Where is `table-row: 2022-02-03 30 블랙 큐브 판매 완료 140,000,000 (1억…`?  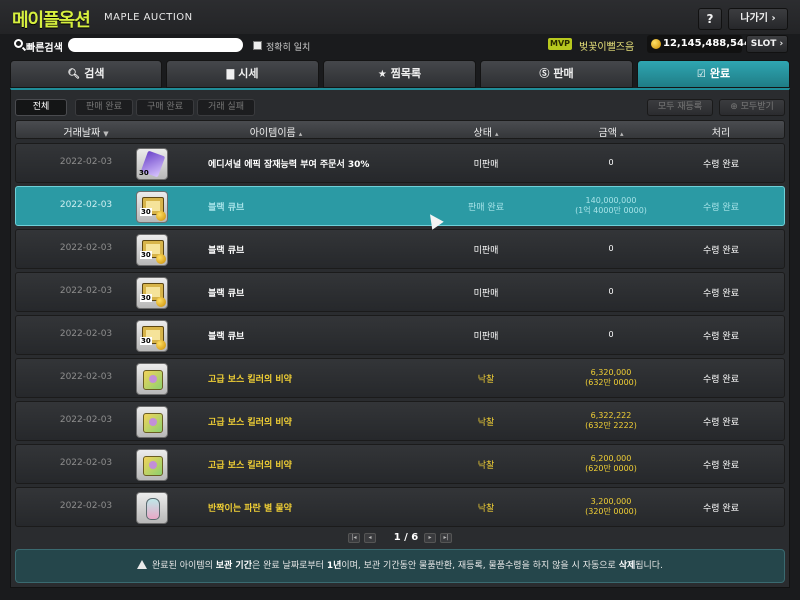 table-row: 2022-02-03 30 블랙 큐브 판매 완료 140,000,000 (1억… is located at coordinates (400, 206).